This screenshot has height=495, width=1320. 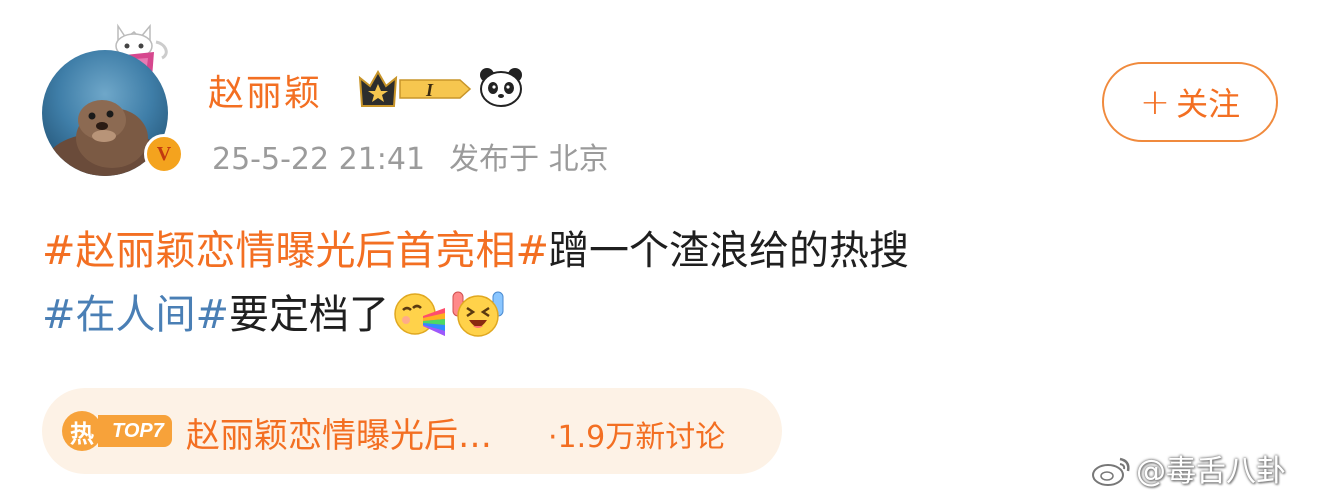 I want to click on post-timestamp: 25-5-22 21:41, so click(x=319, y=159).